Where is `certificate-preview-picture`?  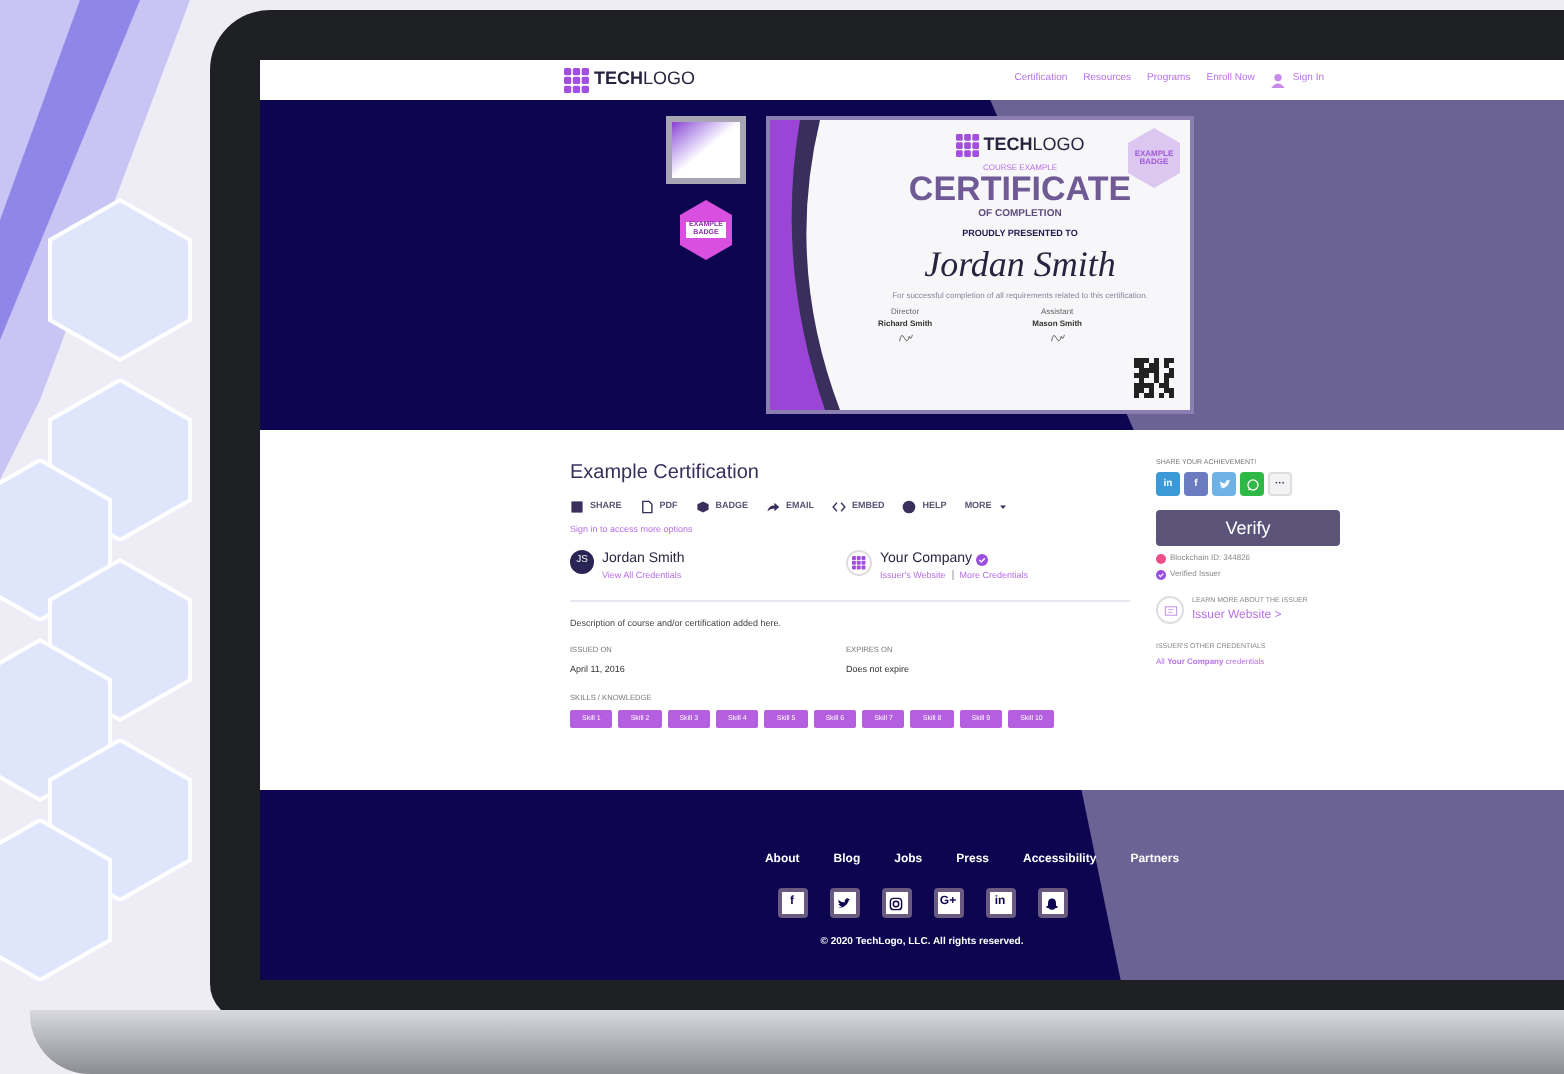 certificate-preview-picture is located at coordinates (706, 150).